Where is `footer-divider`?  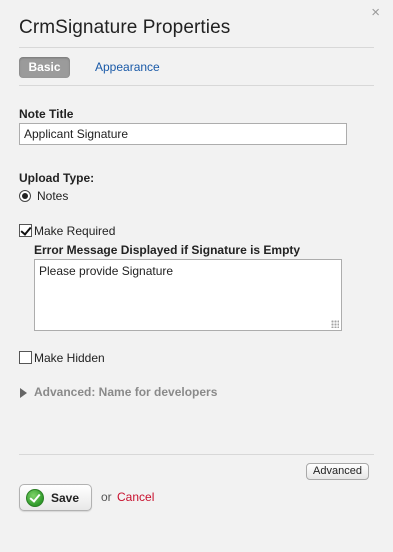 footer-divider is located at coordinates (196, 454).